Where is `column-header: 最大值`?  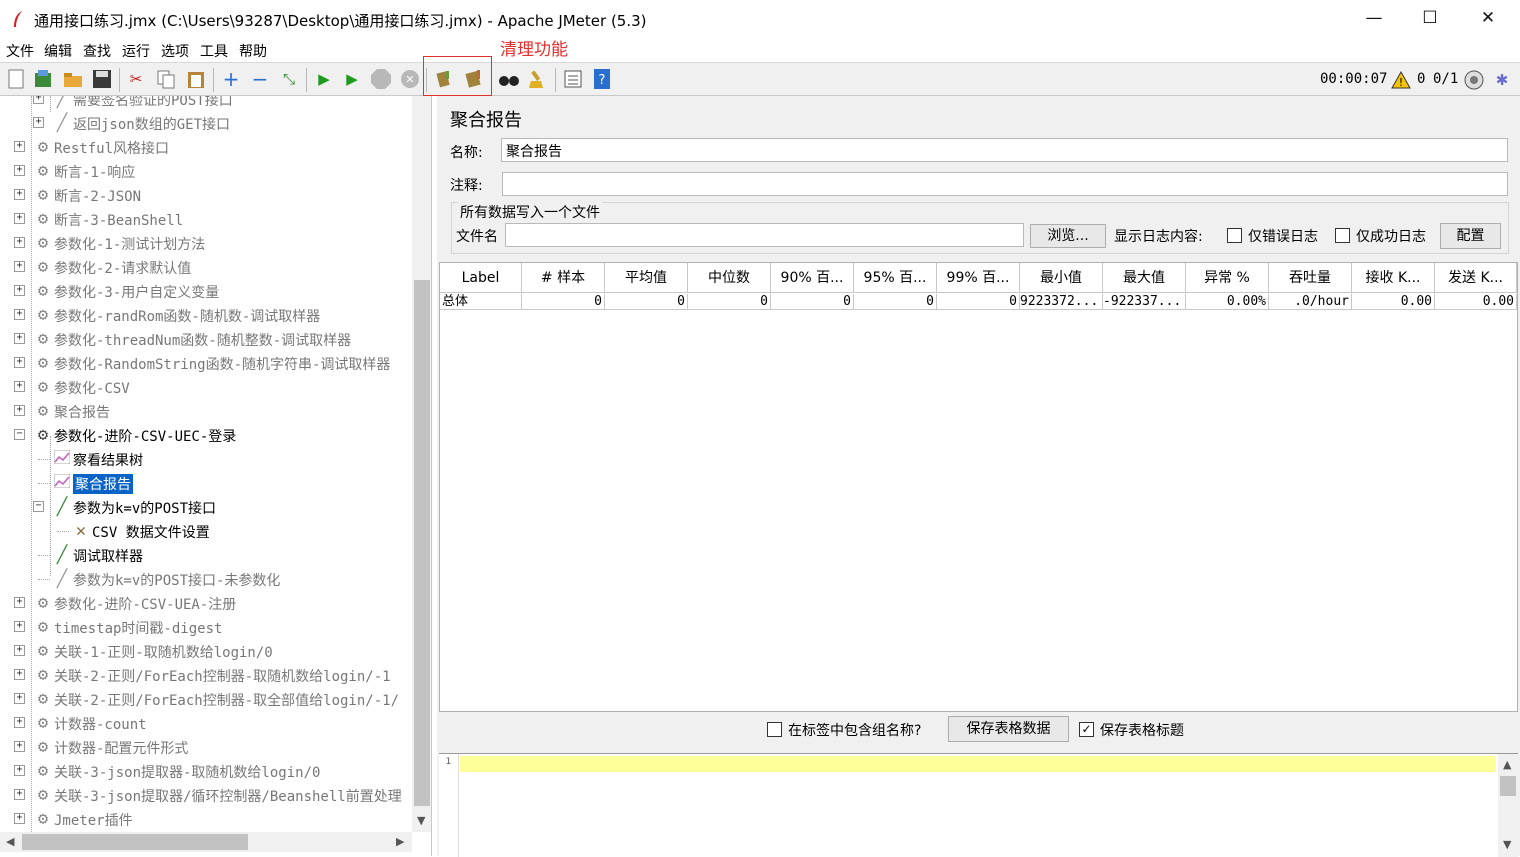 column-header: 最大值 is located at coordinates (1144, 278).